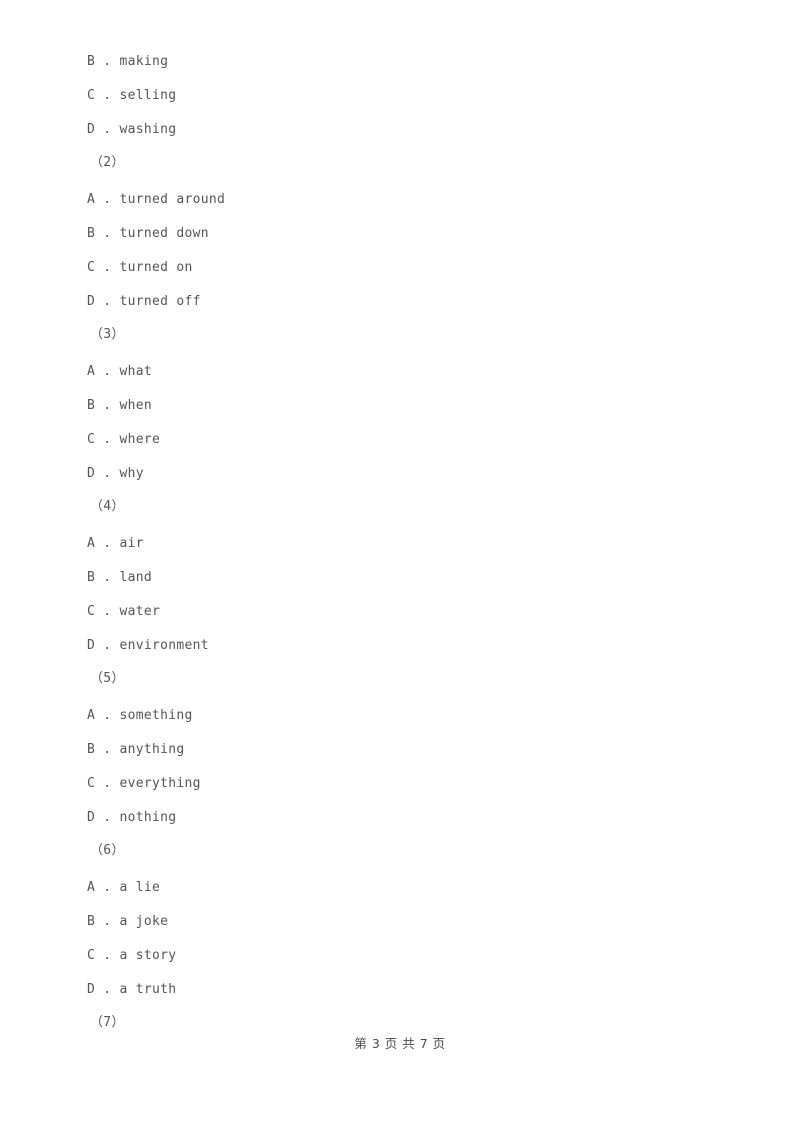  What do you see at coordinates (400, 62) in the screenshot?
I see `answer-option: B . making` at bounding box center [400, 62].